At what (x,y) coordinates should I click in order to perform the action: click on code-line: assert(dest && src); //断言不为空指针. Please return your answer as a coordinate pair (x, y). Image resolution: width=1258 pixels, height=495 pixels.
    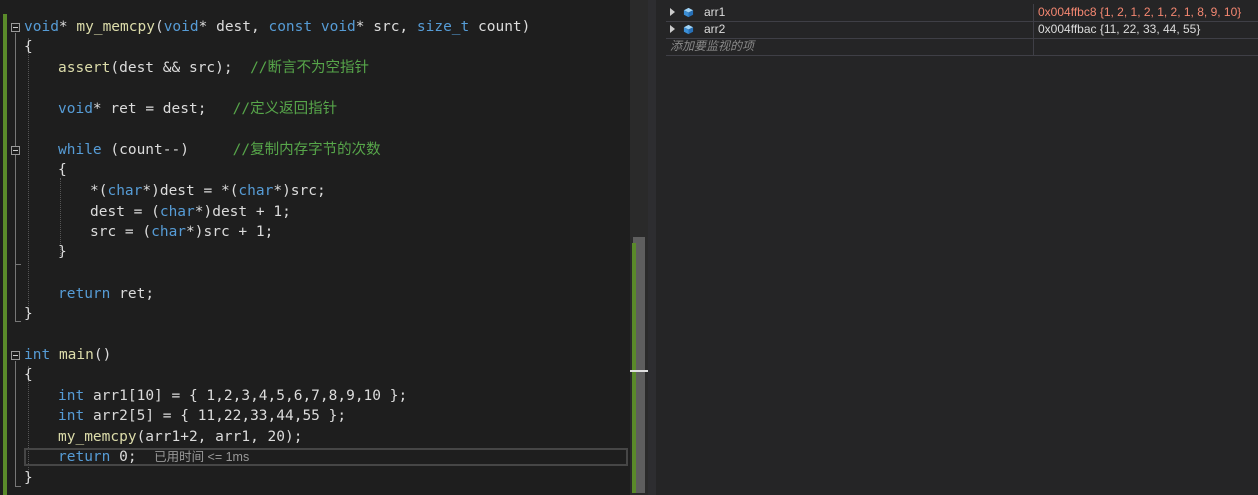
    Looking at the image, I should click on (213, 68).